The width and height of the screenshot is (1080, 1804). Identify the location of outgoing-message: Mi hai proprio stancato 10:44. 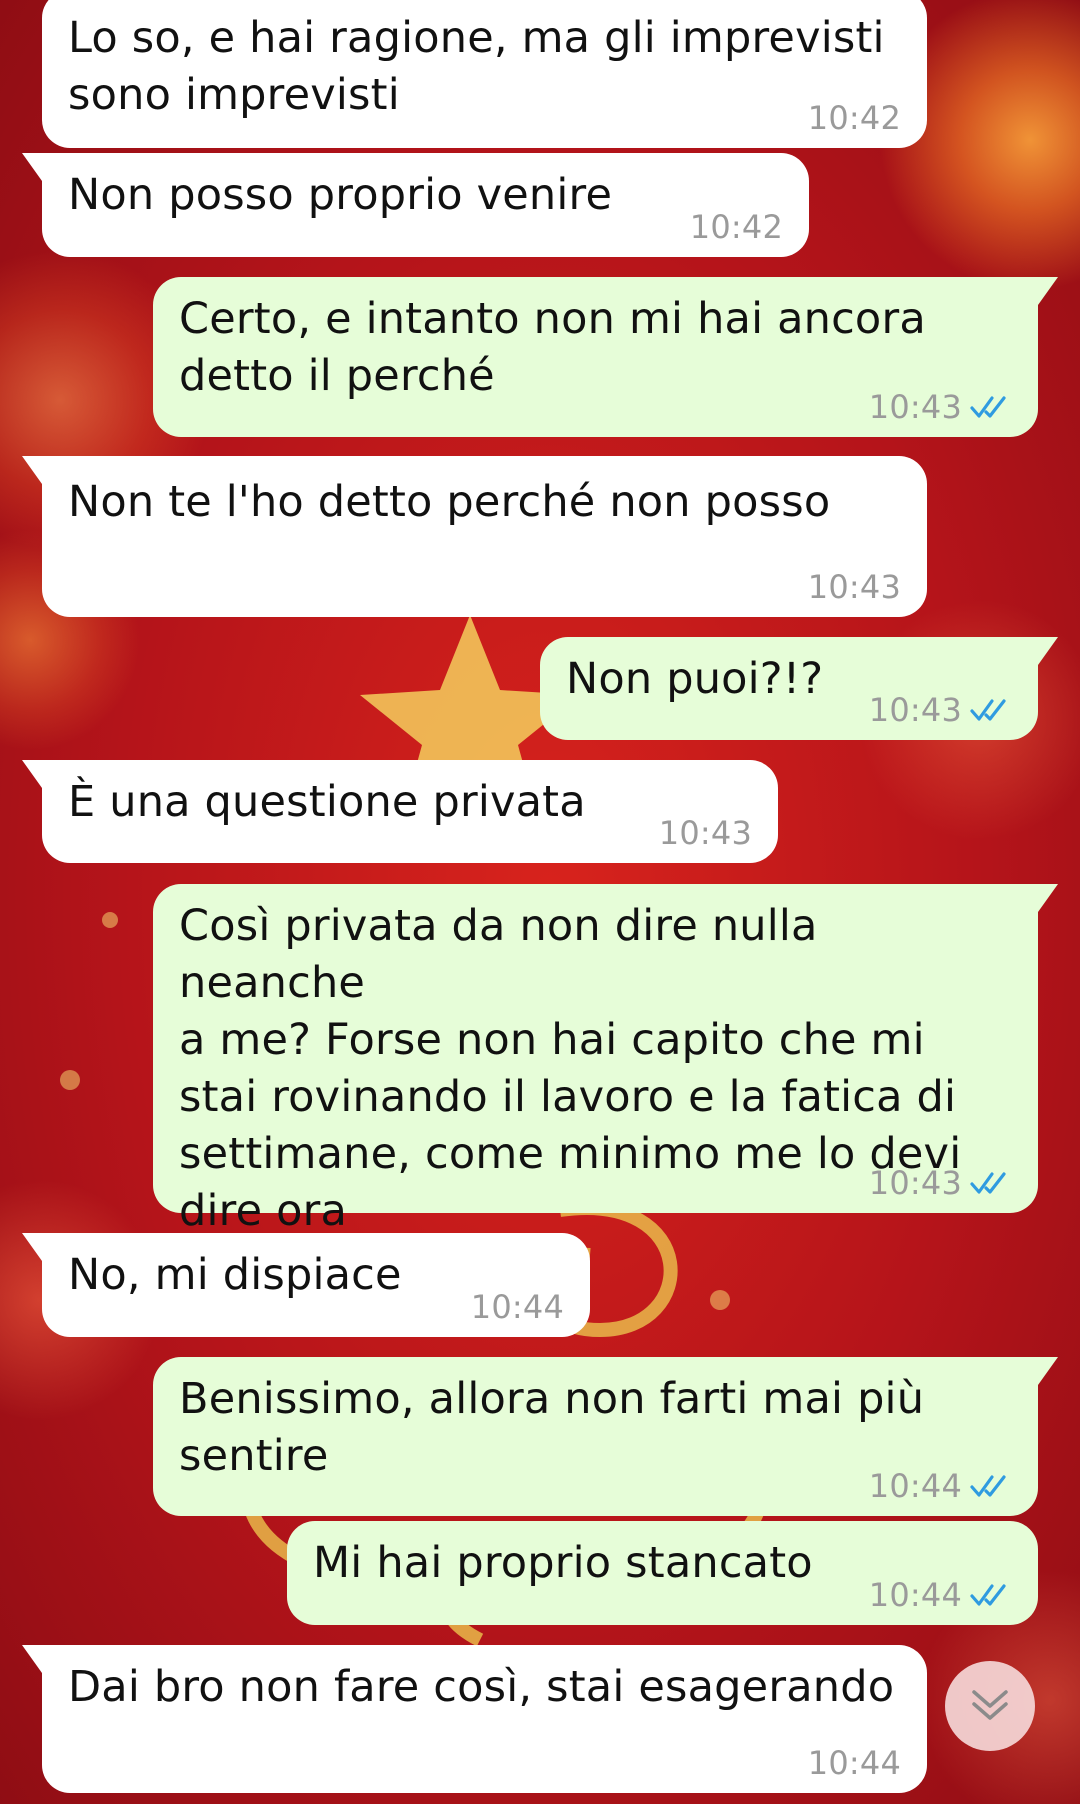
(662, 1573).